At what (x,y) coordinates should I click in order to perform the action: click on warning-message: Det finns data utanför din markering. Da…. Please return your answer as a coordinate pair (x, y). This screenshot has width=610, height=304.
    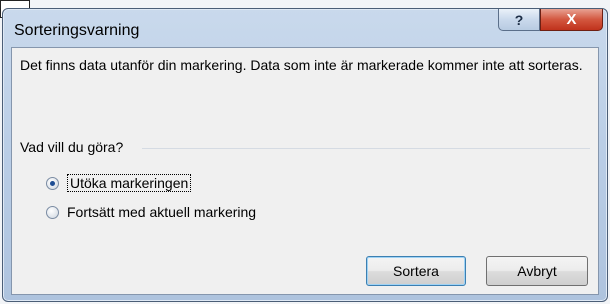
    Looking at the image, I should click on (301, 65).